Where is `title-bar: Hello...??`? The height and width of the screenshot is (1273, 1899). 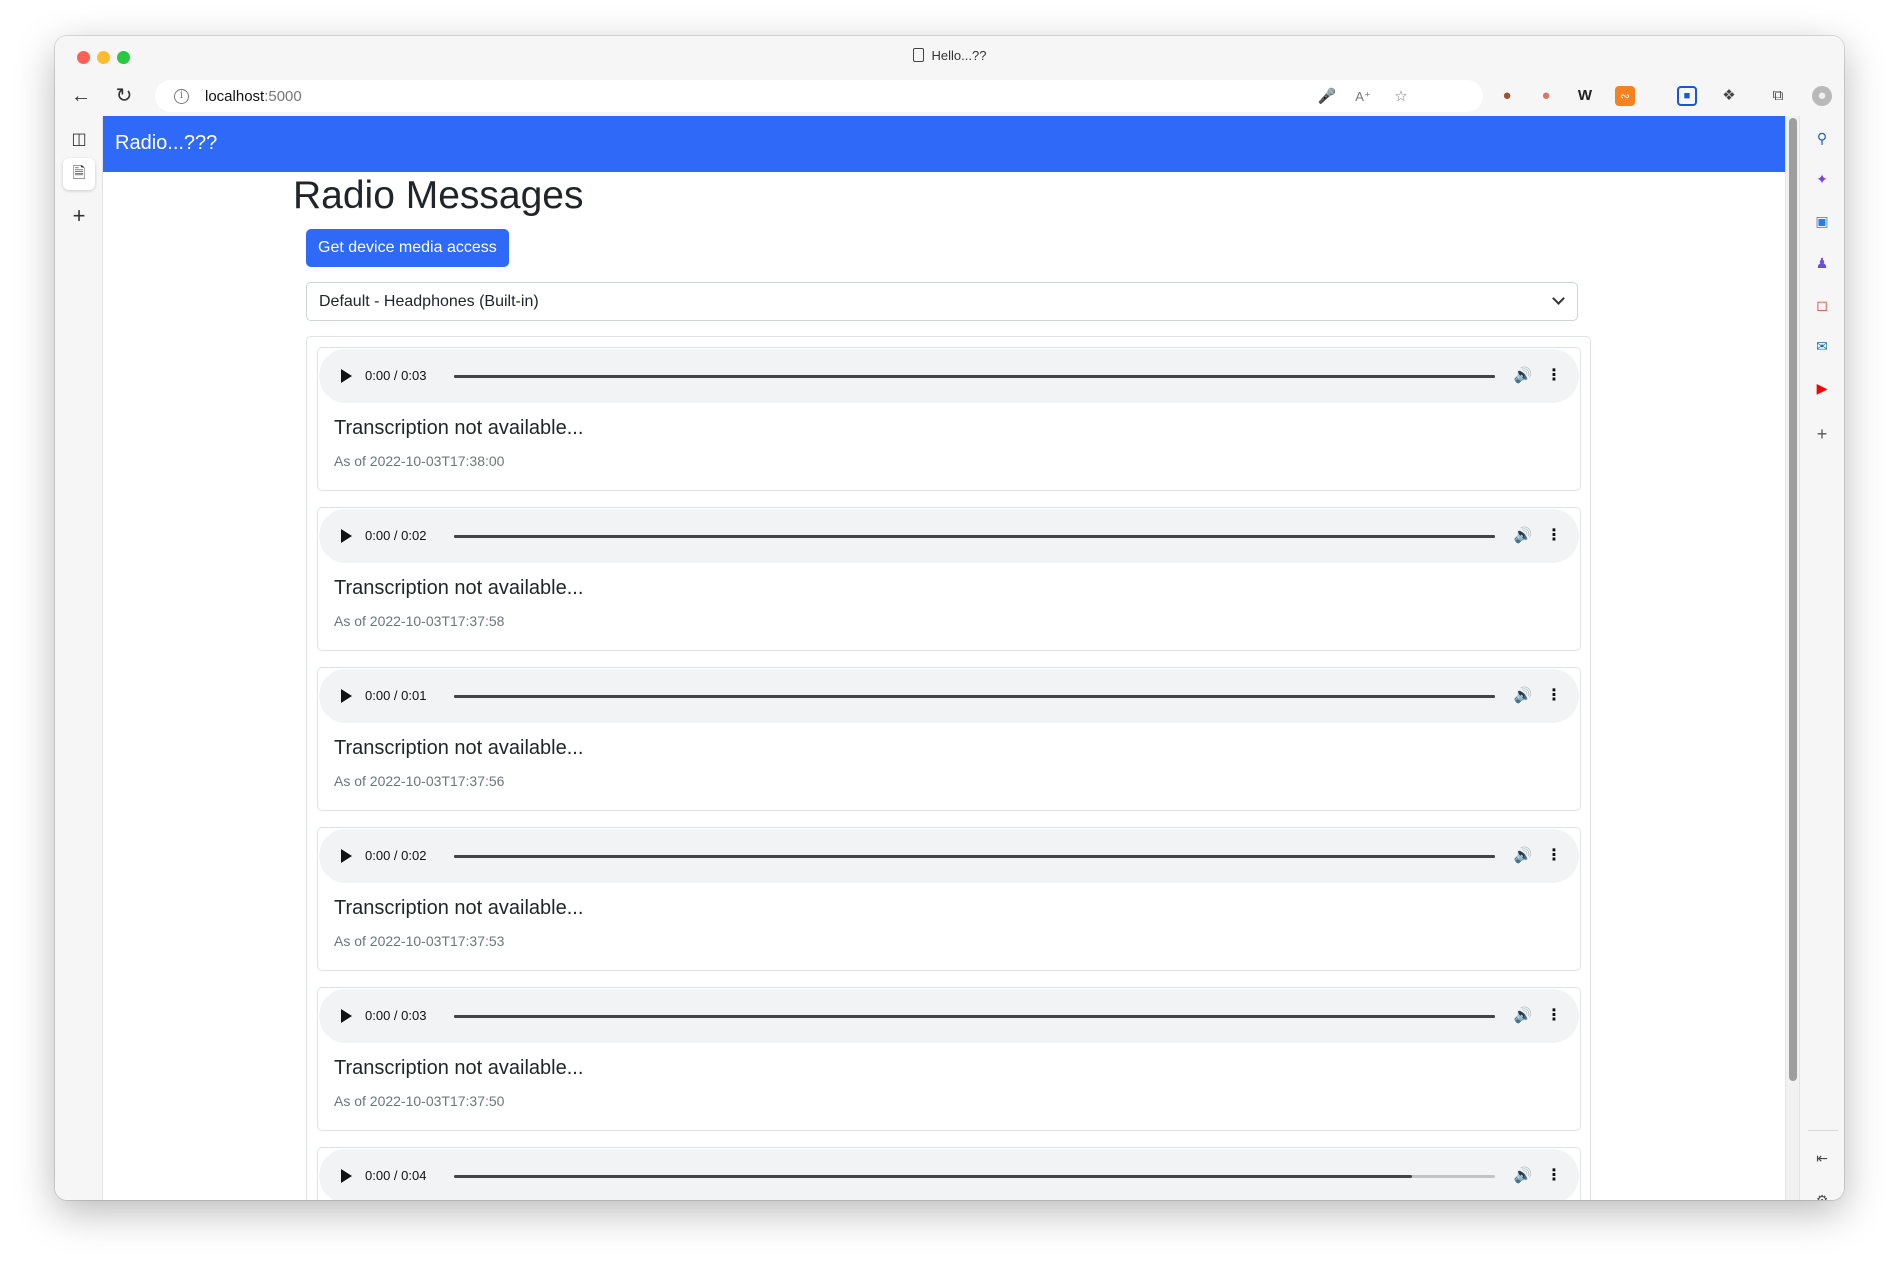 title-bar: Hello...?? is located at coordinates (949, 56).